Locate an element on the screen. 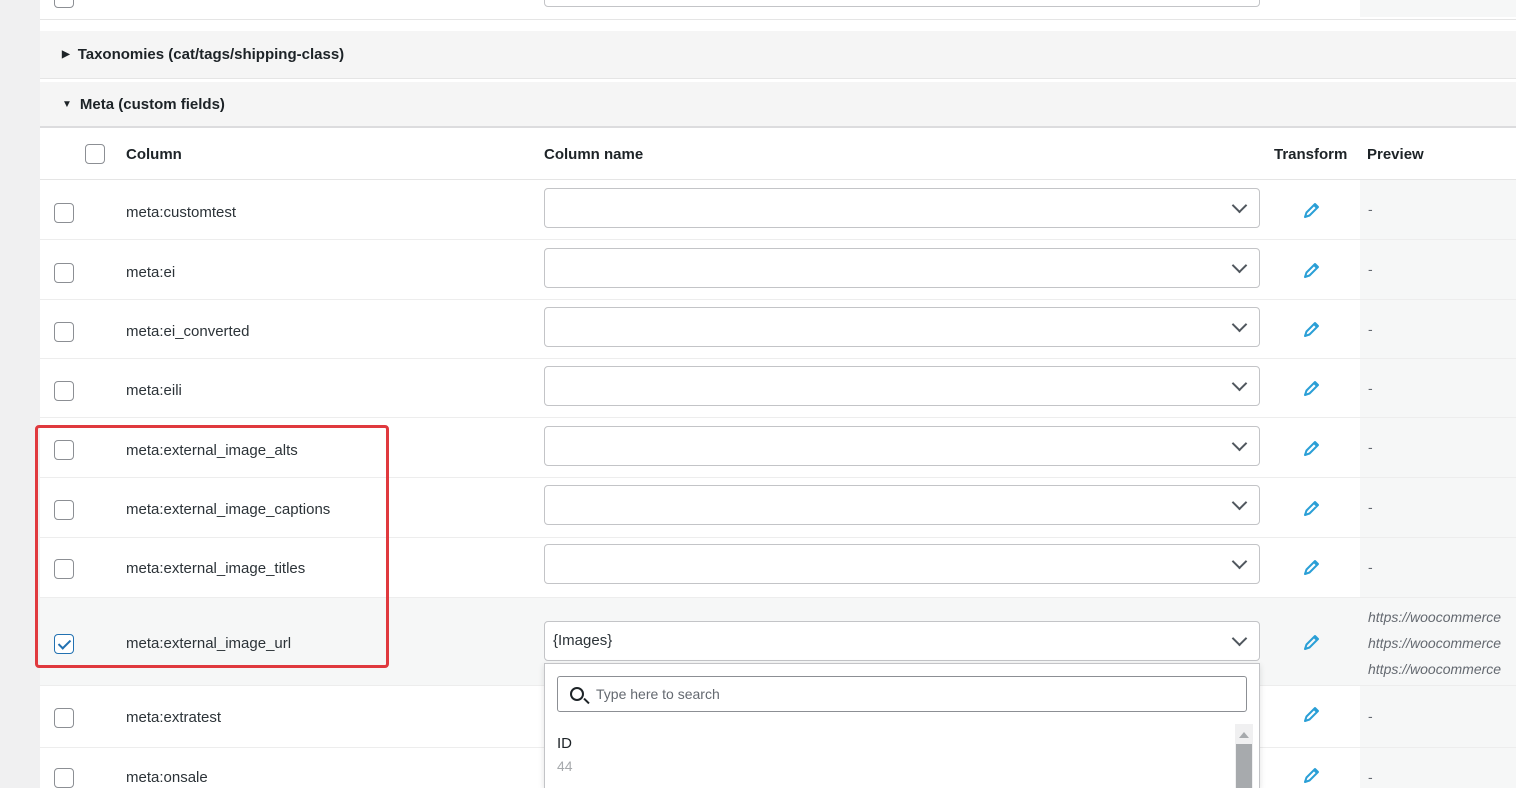 The height and width of the screenshot is (788, 1516). select-value: {Images} is located at coordinates (583, 640).